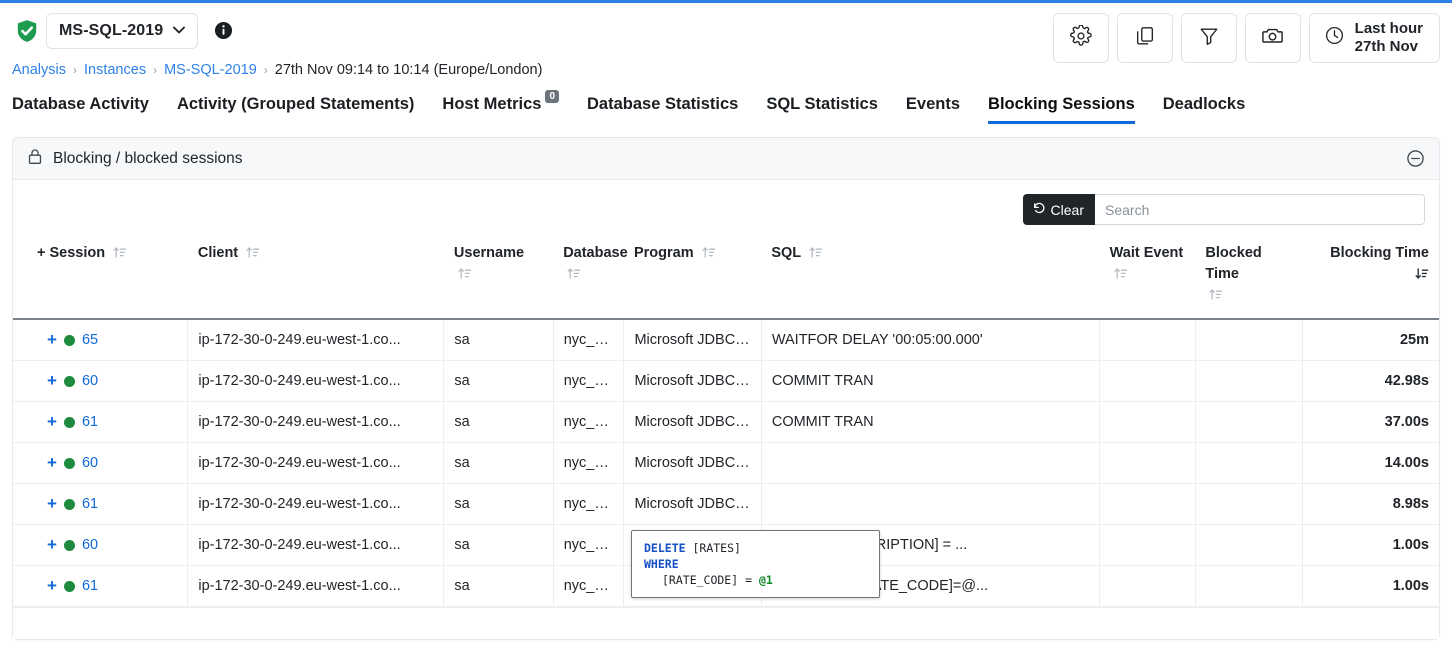 The image size is (1452, 656). I want to click on column-header-wait-event: Wait Event, so click(1147, 277).